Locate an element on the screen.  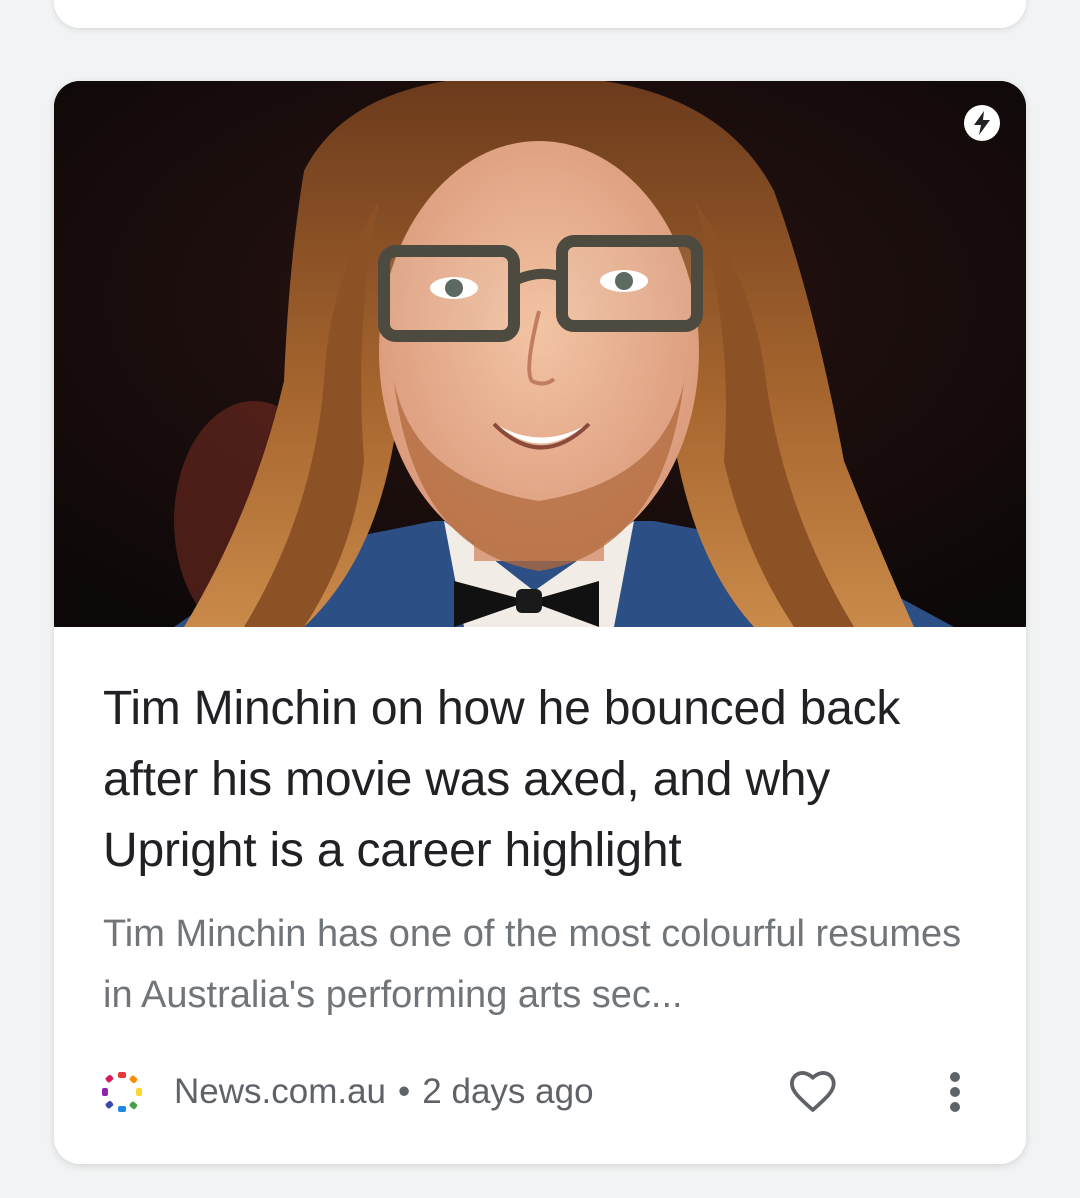
more-vertical-icon is located at coordinates (955, 1092).